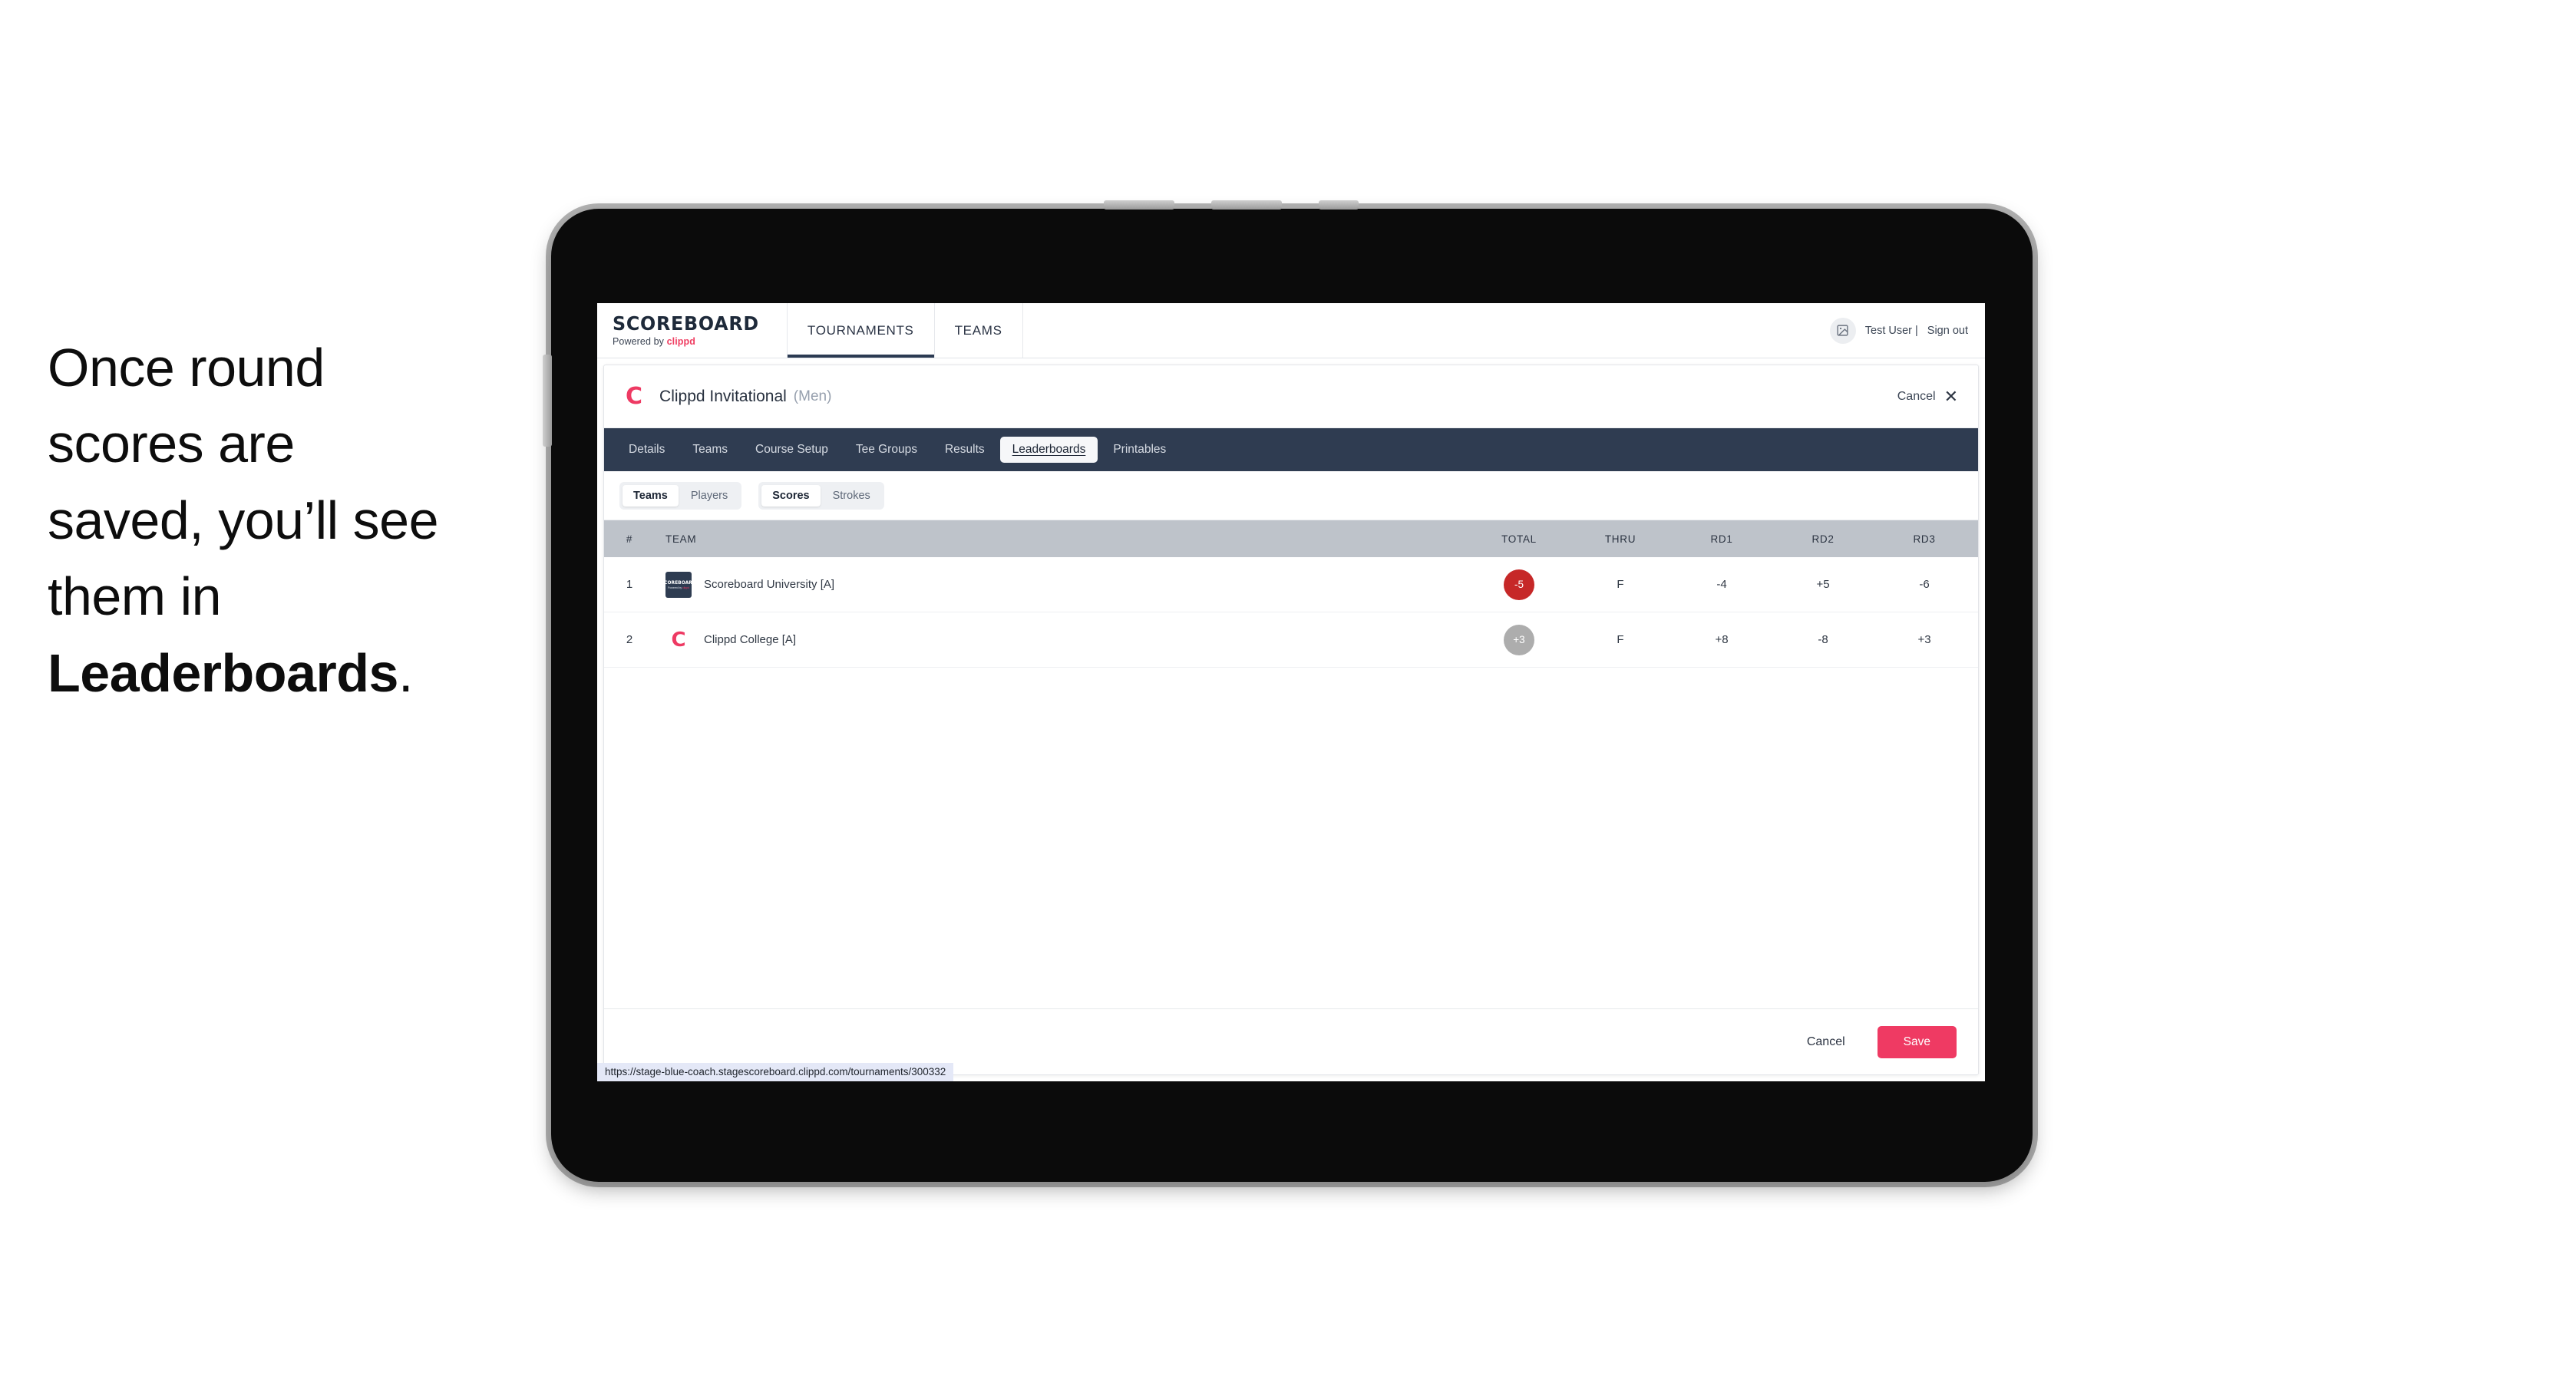 The width and height of the screenshot is (2576, 1386). Describe the element at coordinates (678, 640) in the screenshot. I see `team-logo-icon: C` at that location.